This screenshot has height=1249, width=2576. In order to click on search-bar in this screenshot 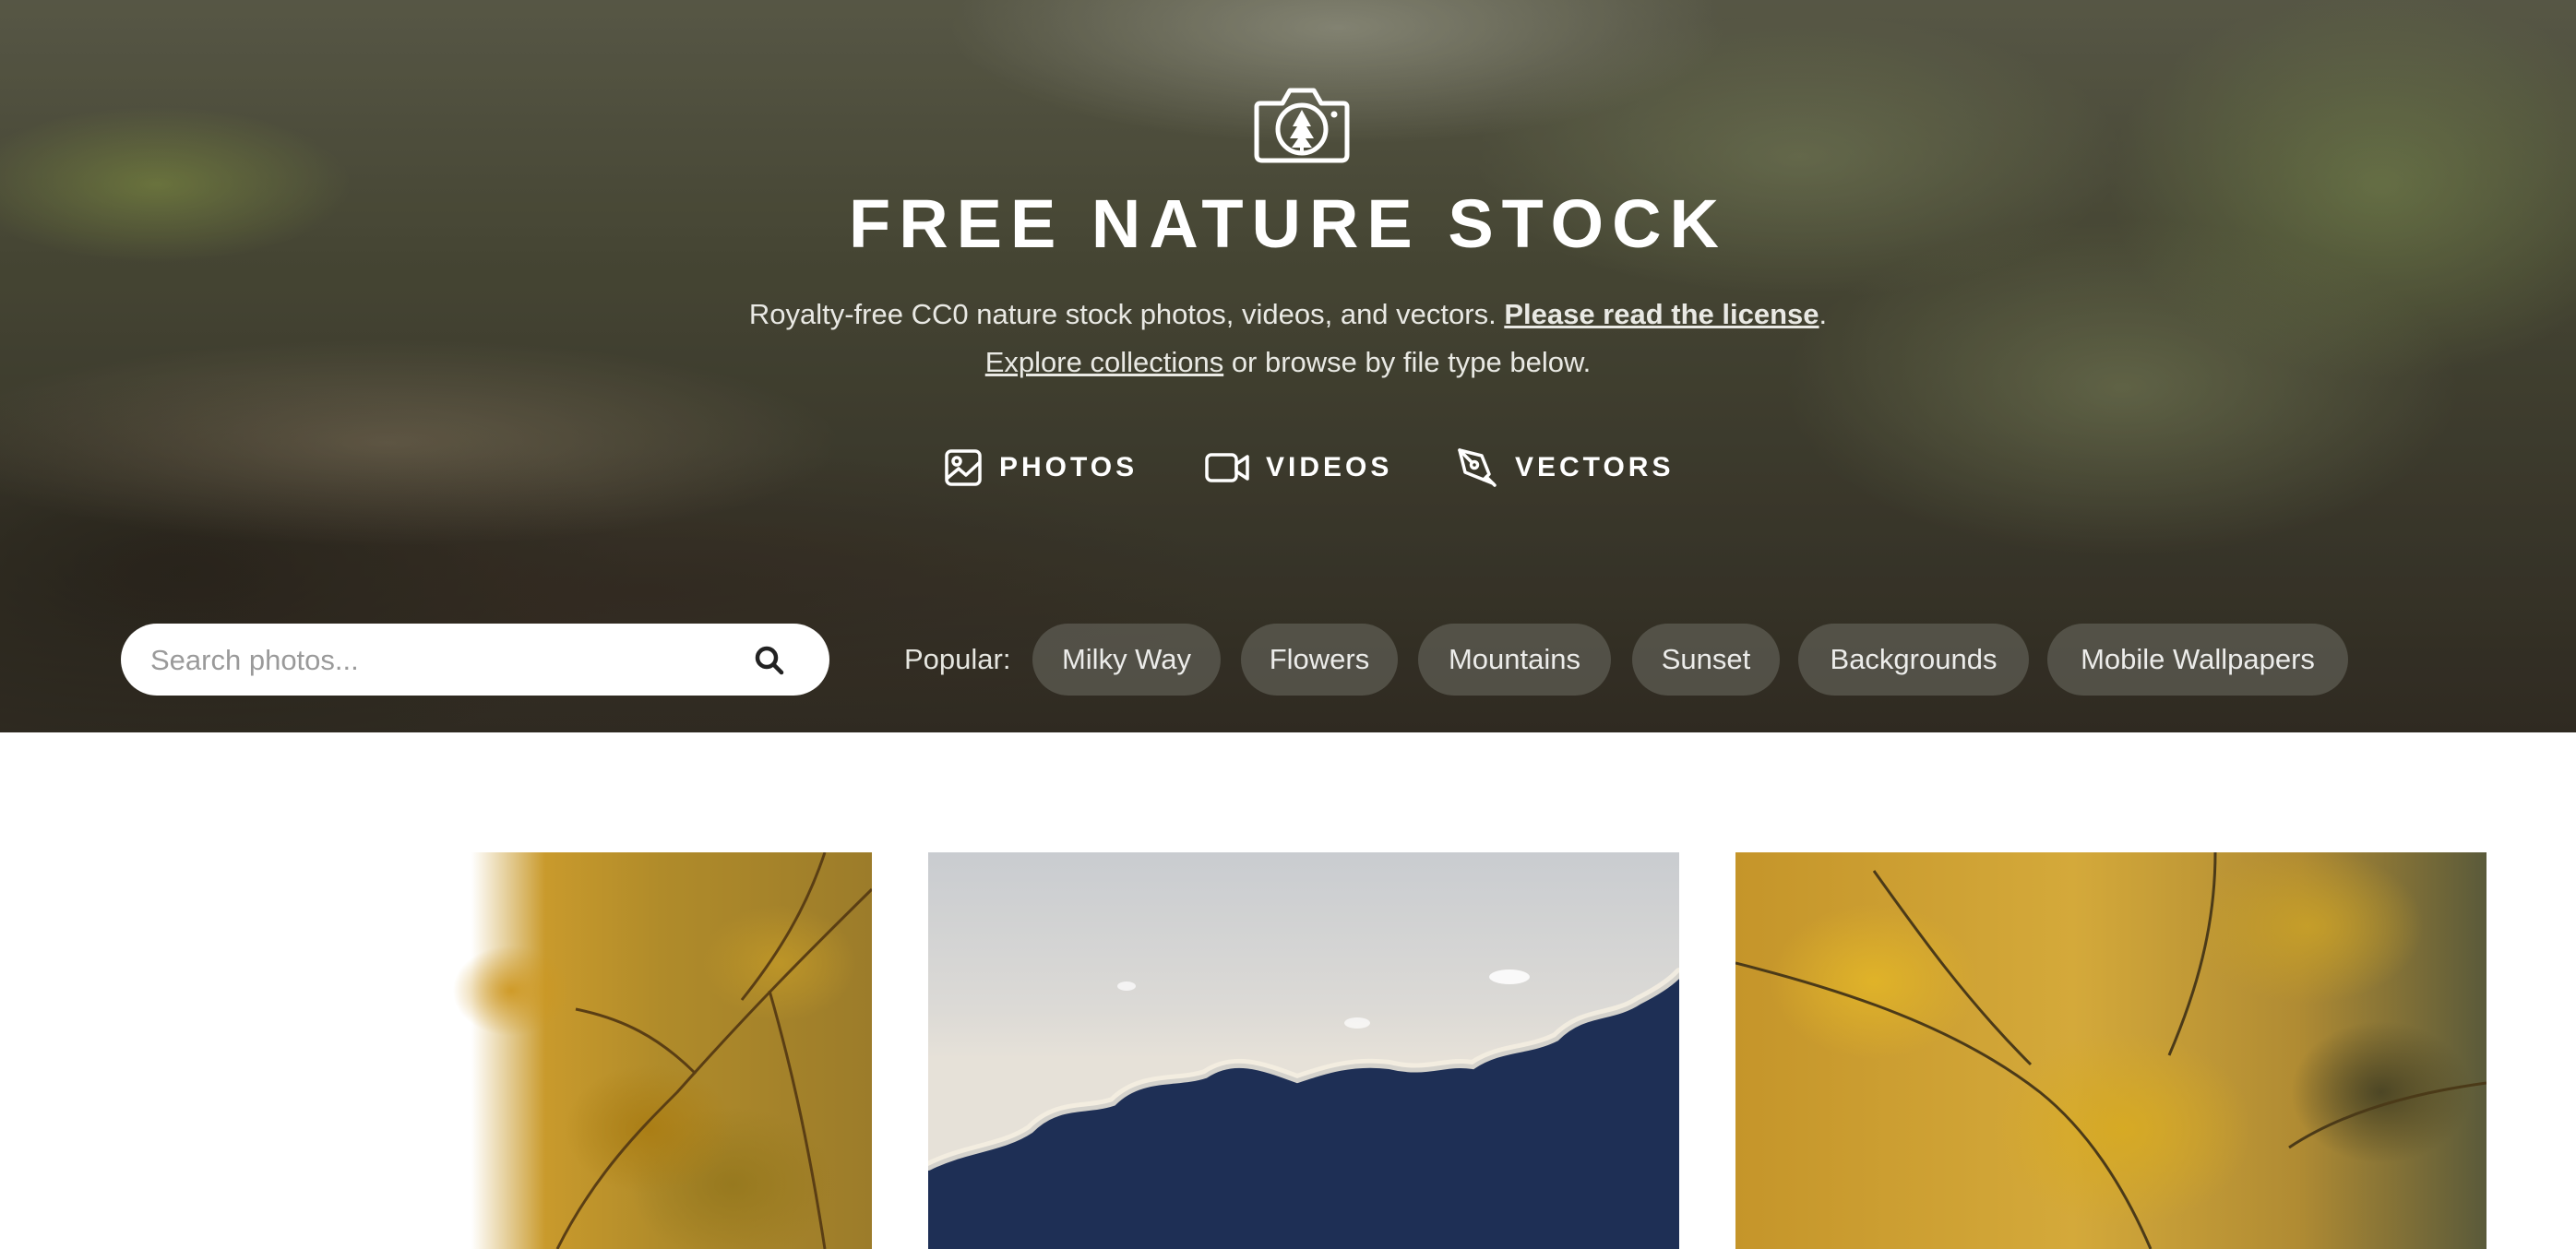, I will do `click(475, 660)`.